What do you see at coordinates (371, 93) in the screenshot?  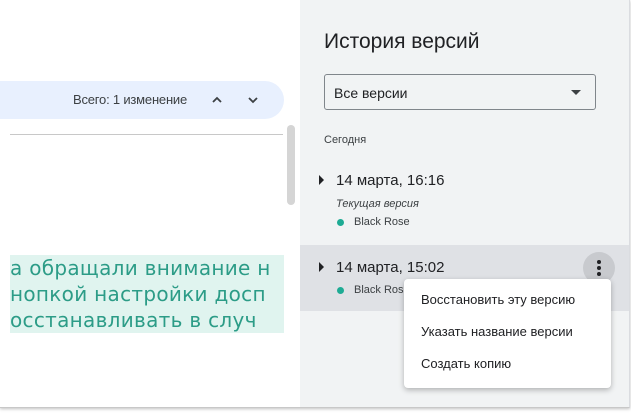 I see `version-filter-value: Все версии` at bounding box center [371, 93].